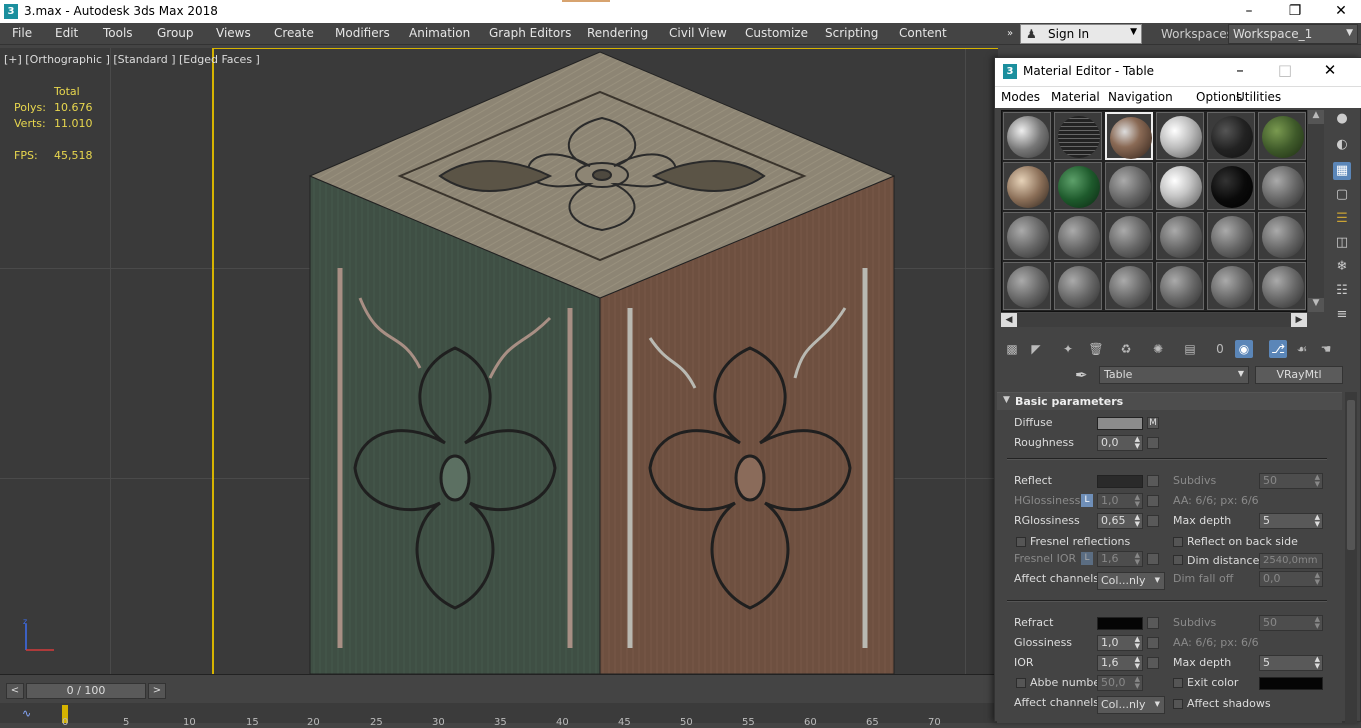 Image resolution: width=1361 pixels, height=728 pixels. I want to click on exit-color-checkbox, so click(1178, 683).